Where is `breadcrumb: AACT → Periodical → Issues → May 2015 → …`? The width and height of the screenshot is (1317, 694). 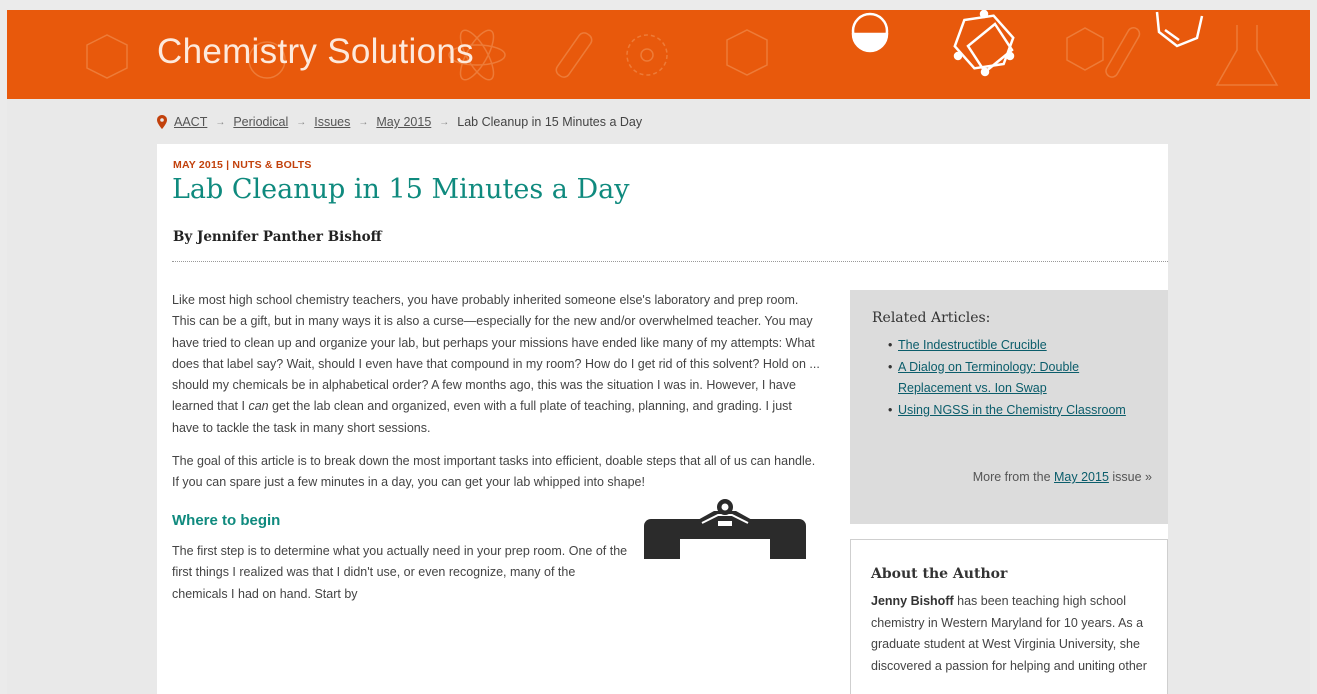
breadcrumb: AACT → Periodical → Issues → May 2015 → … is located at coordinates (399, 122).